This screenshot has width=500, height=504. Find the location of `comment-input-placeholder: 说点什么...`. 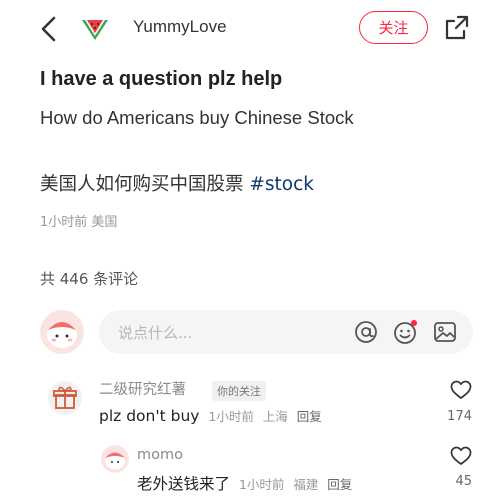

comment-input-placeholder: 说点什么... is located at coordinates (155, 333).